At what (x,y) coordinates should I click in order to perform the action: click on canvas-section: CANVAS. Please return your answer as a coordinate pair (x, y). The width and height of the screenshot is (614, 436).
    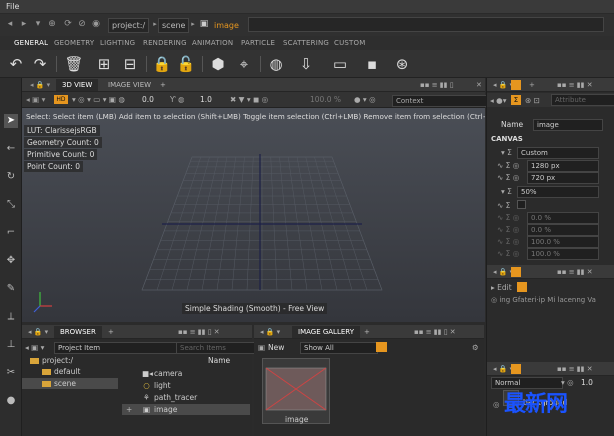
    Looking at the image, I should click on (507, 139).